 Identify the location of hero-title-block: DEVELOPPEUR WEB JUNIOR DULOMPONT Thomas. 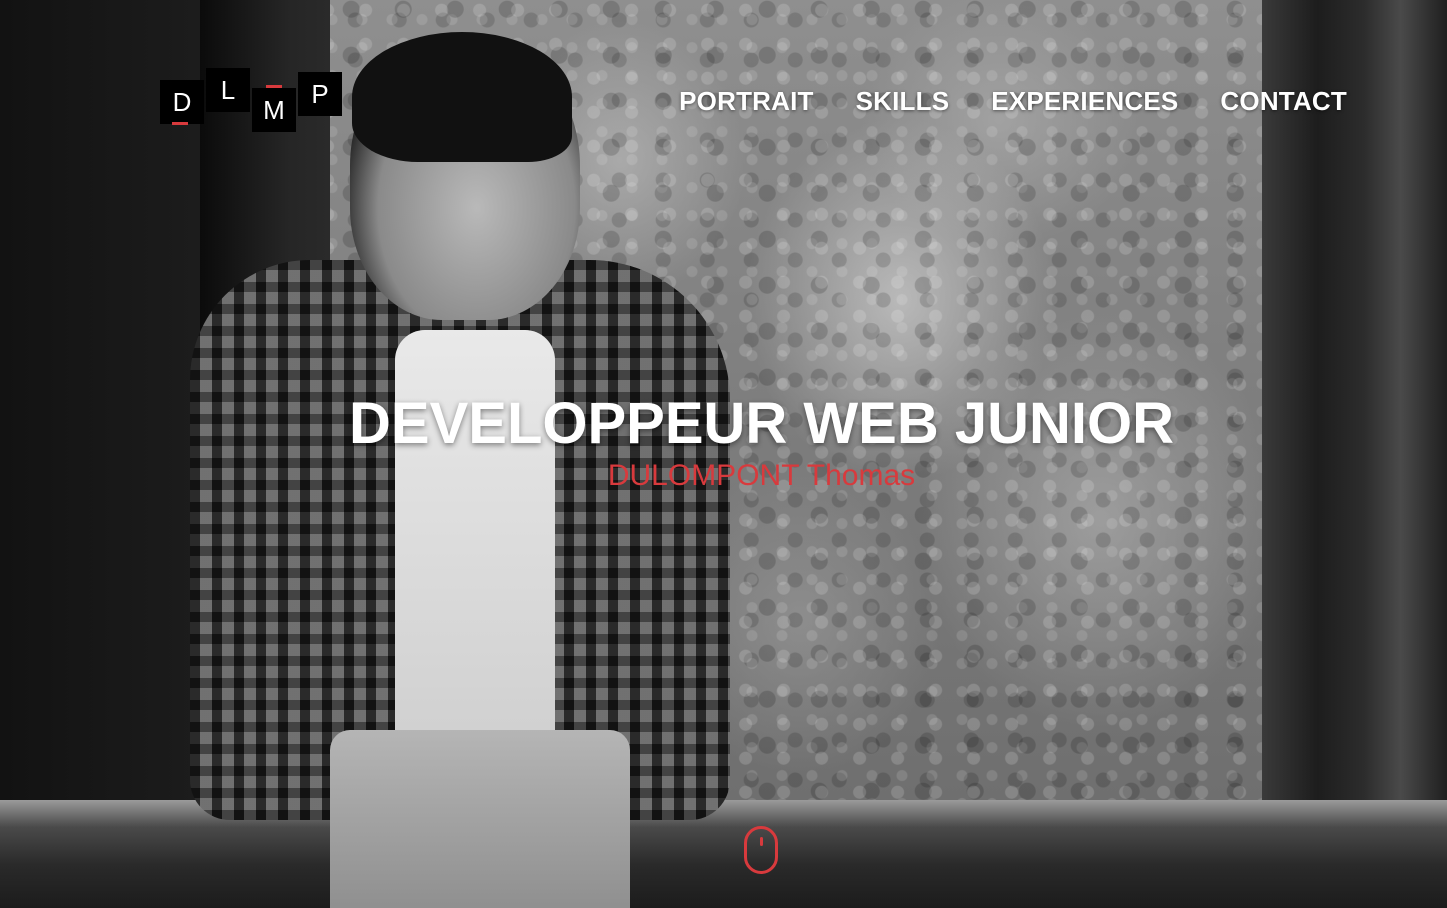
(723, 441).